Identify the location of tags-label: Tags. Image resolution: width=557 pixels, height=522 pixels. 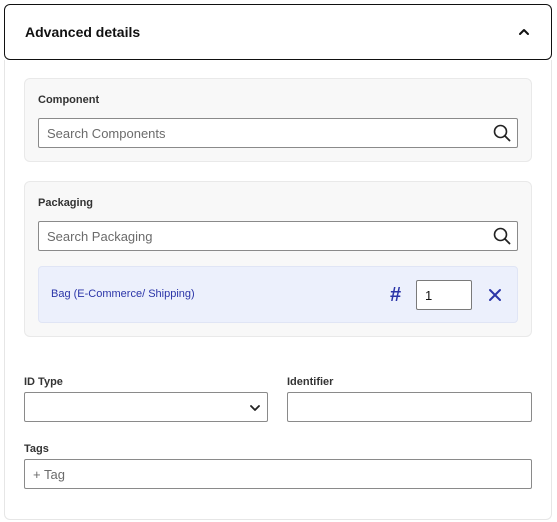
(36, 449).